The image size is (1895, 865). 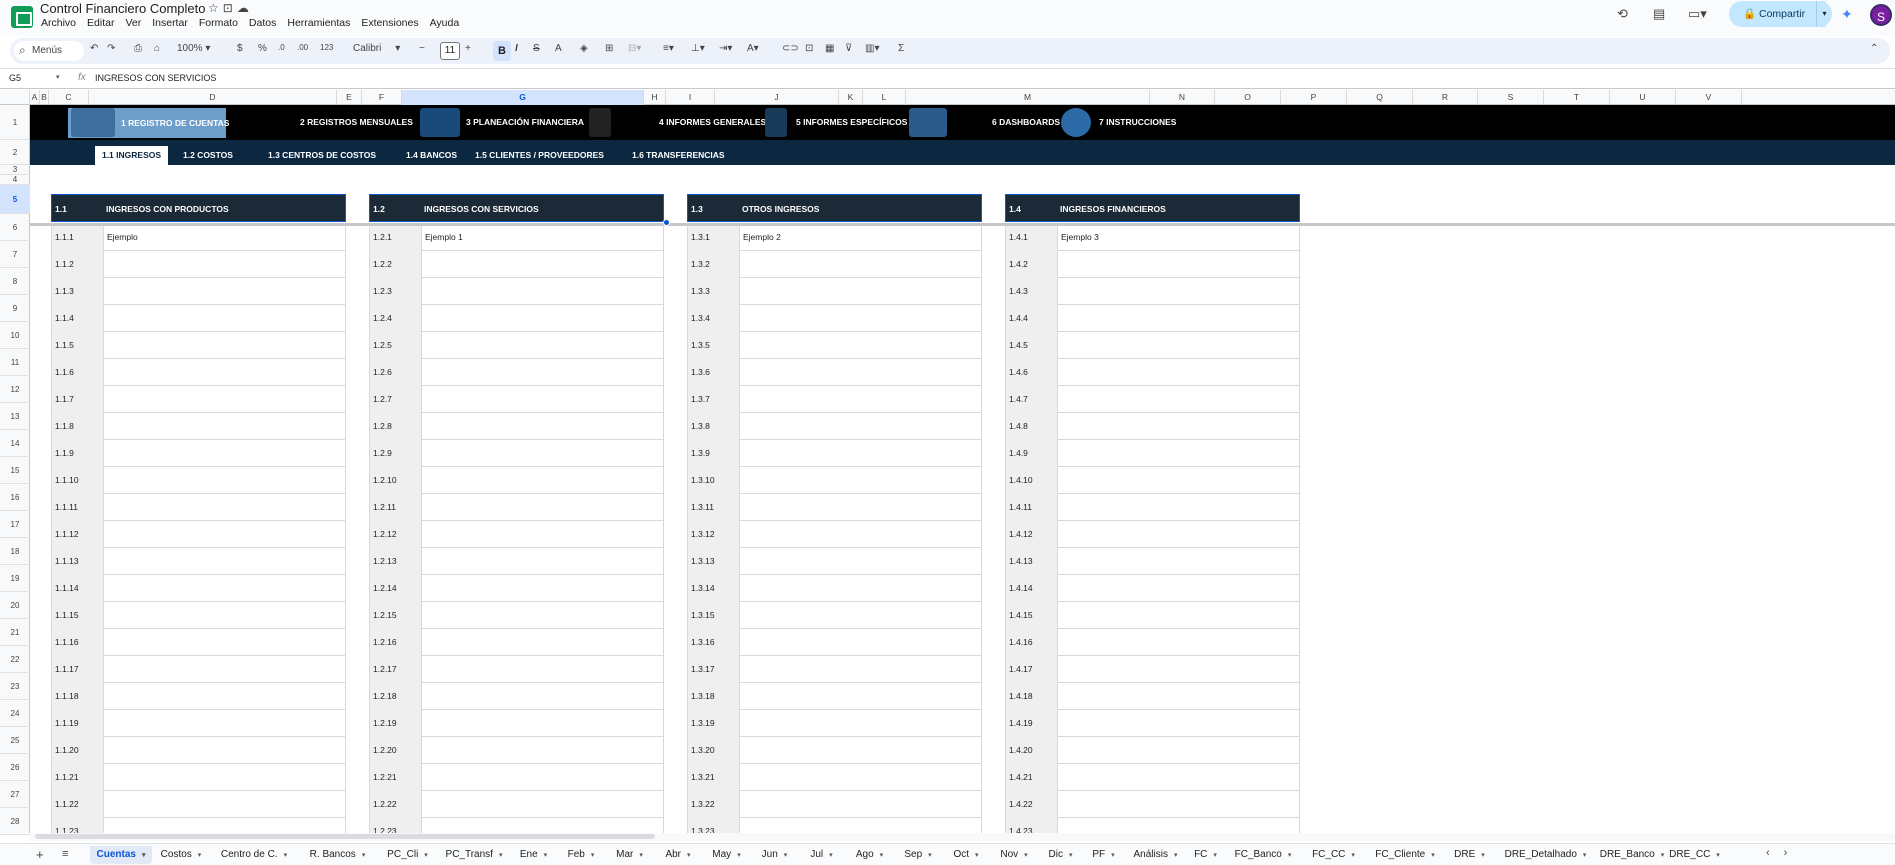 I want to click on account-code-cell: 1.4.7, so click(x=1031, y=399).